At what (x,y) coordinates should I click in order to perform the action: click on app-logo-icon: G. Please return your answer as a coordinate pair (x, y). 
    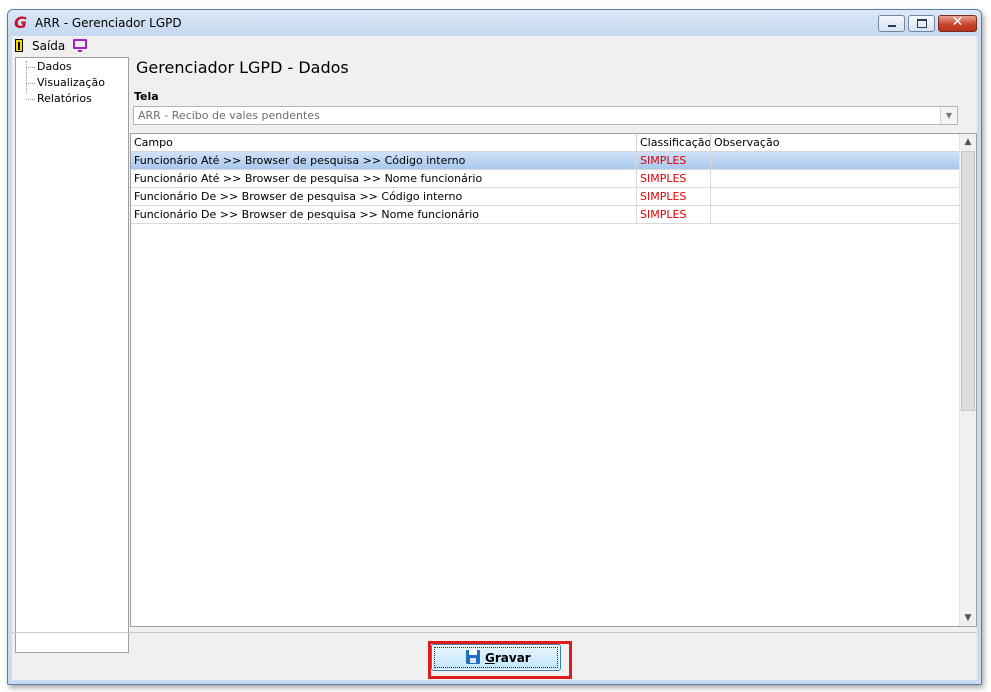
    Looking at the image, I should click on (21, 22).